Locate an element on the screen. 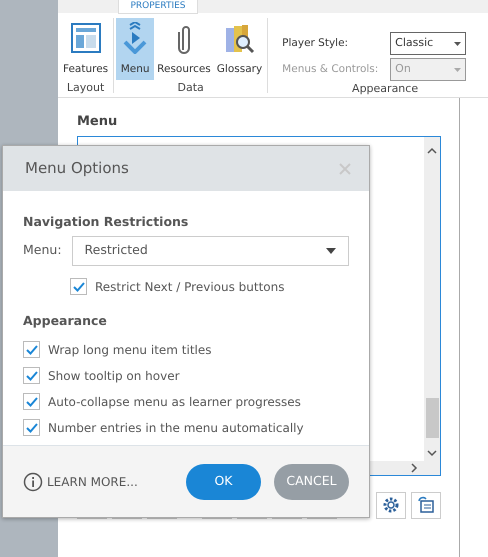  group-label: Appearance is located at coordinates (385, 89).